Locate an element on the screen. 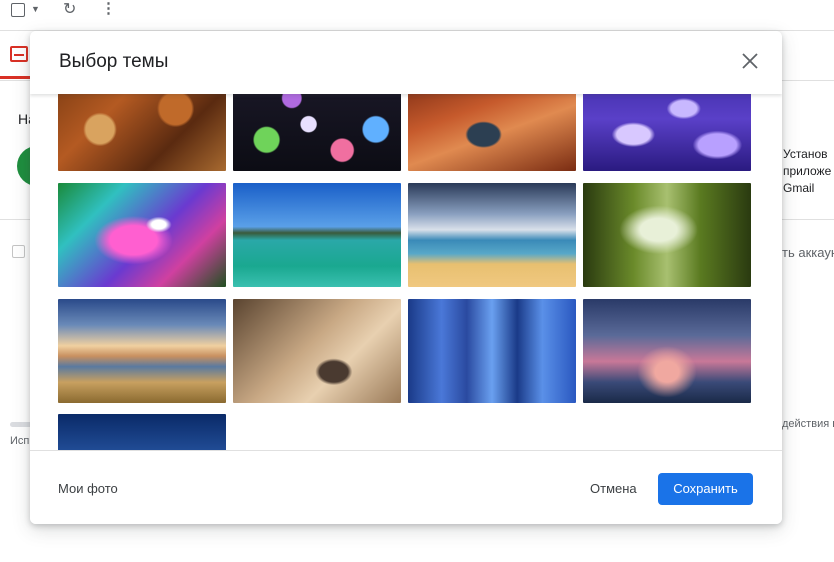 This screenshot has height=562, width=834. close-button is located at coordinates (750, 61).